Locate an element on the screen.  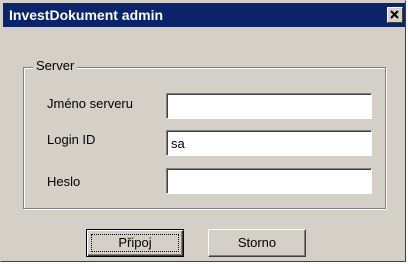
close-button is located at coordinates (395, 15).